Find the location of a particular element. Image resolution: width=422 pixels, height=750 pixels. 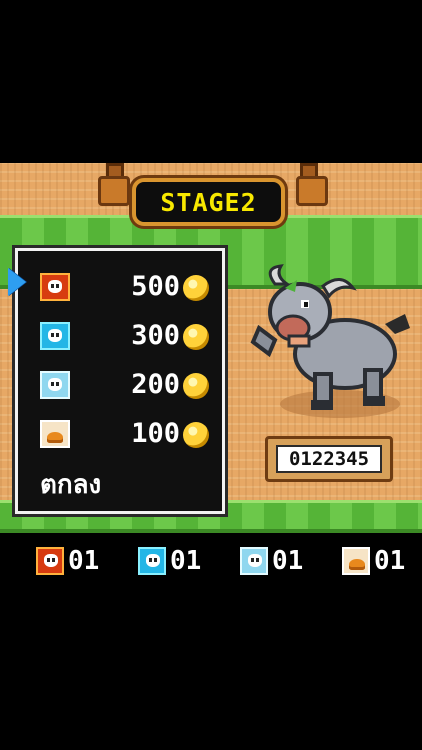

stage-sign: STAGE2 is located at coordinates (208, 202).